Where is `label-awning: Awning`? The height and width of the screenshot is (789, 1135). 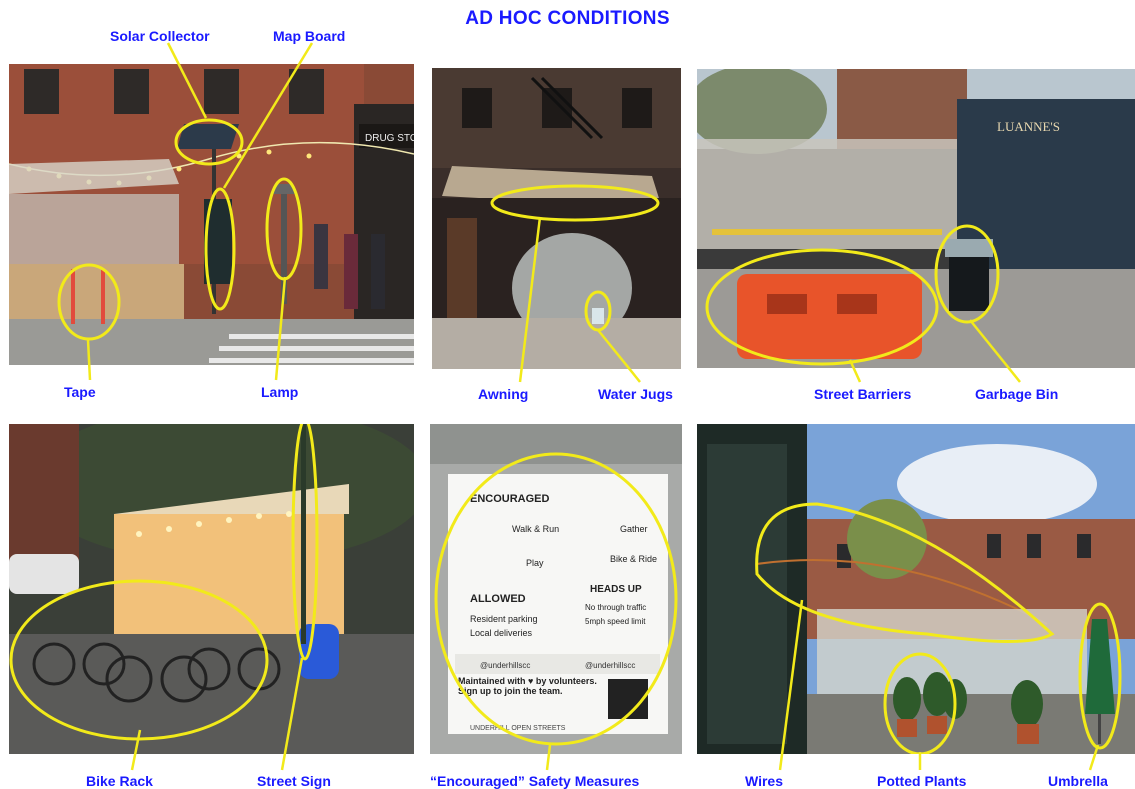
label-awning: Awning is located at coordinates (503, 394).